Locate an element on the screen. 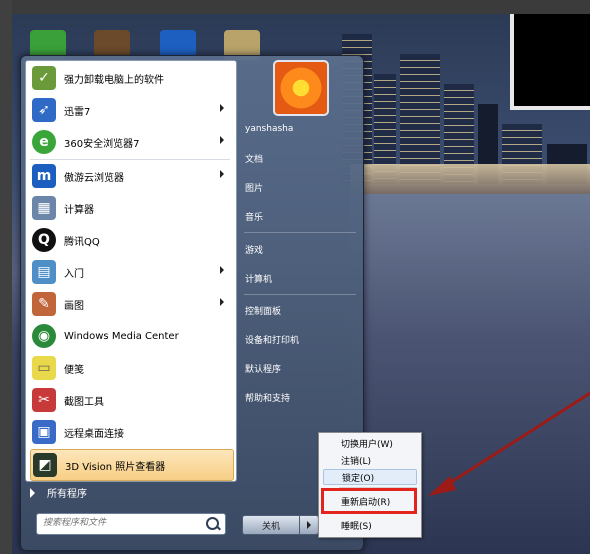 The height and width of the screenshot is (554, 590). right-item-games: 游戏 is located at coordinates (300, 249).